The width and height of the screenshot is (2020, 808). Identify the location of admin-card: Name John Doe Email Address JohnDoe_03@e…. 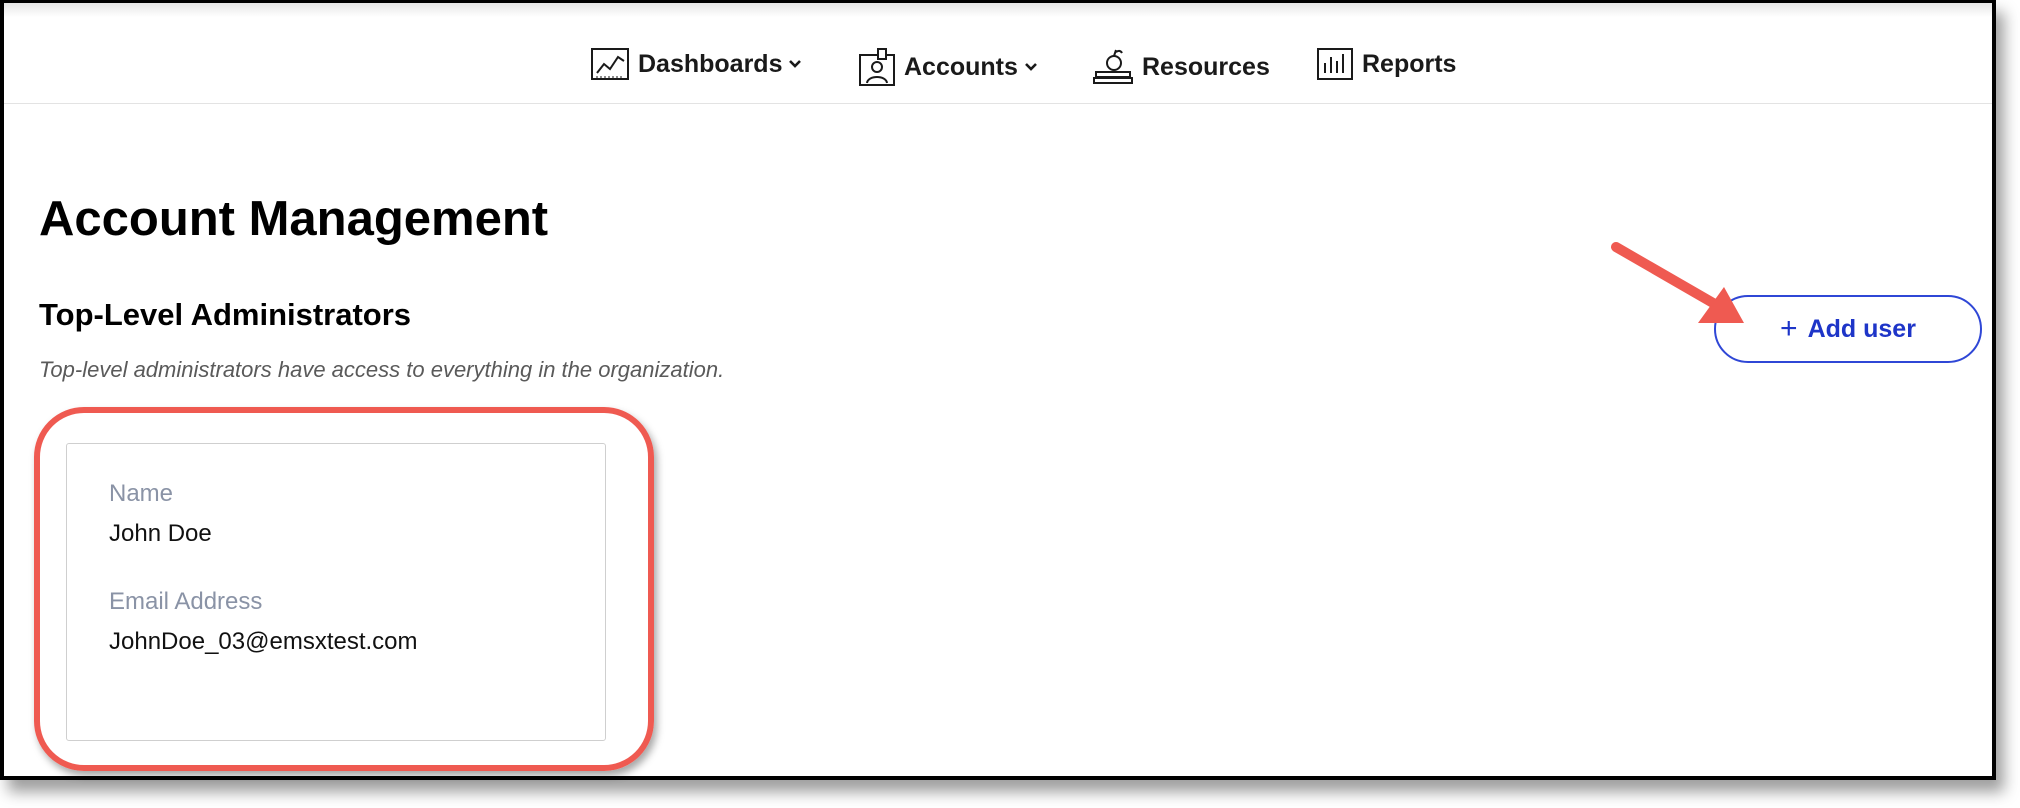
(336, 592).